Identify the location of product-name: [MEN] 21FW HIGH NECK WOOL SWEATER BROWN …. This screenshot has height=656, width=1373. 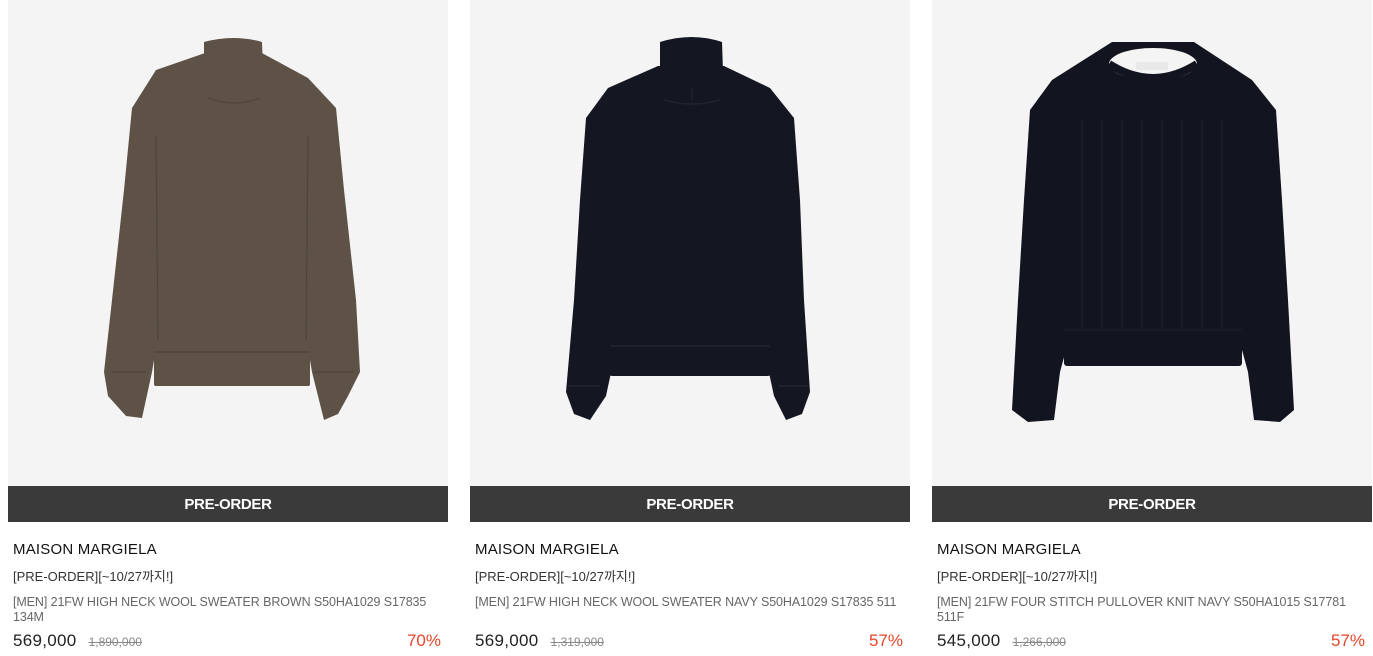
(228, 610).